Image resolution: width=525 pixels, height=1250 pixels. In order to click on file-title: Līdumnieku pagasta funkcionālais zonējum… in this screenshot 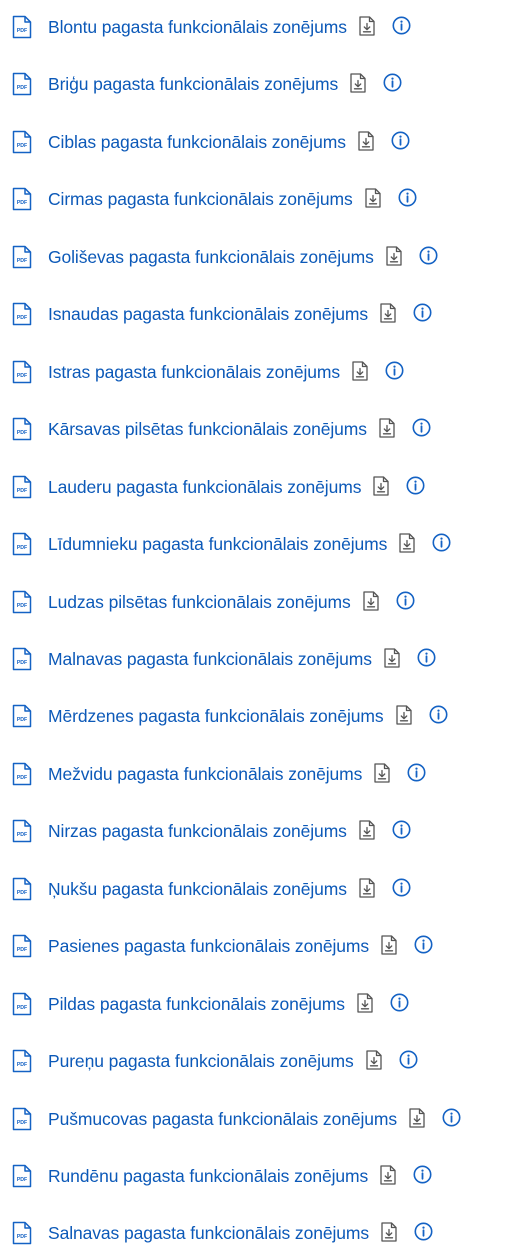, I will do `click(218, 544)`.